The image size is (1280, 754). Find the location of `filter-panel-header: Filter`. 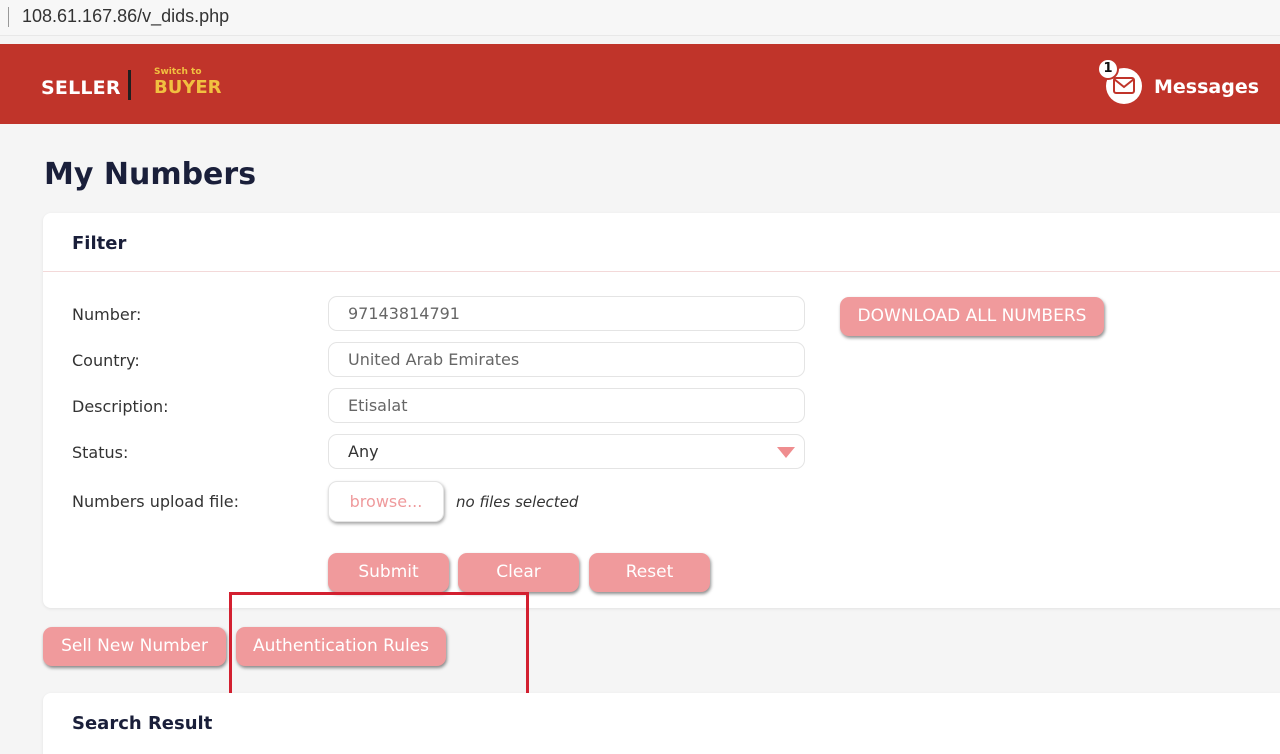

filter-panel-header: Filter is located at coordinates (661, 242).